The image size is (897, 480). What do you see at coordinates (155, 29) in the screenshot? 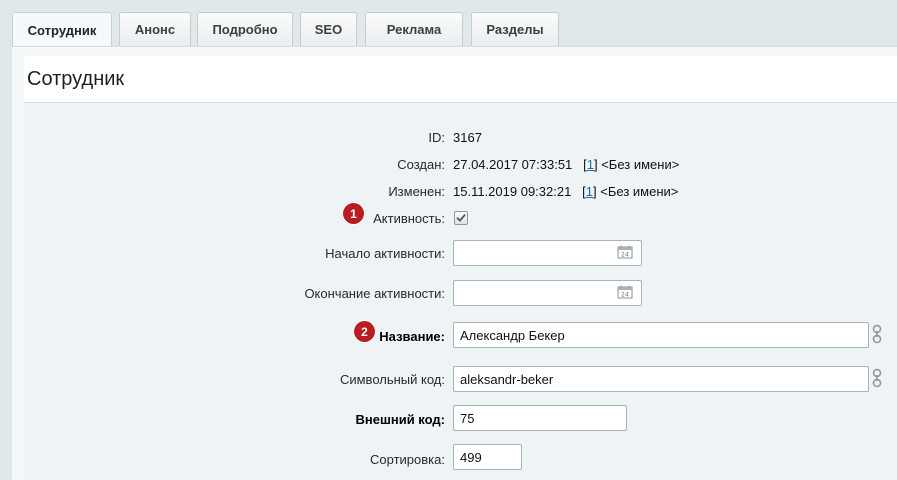
I see `tab-announce: Анонс` at bounding box center [155, 29].